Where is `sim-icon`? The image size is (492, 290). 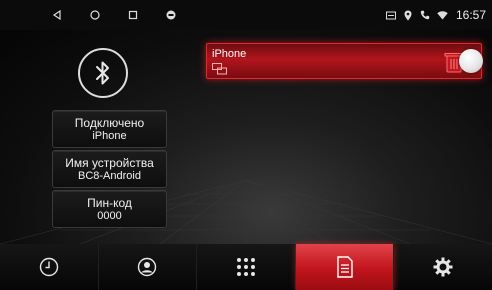
sim-icon is located at coordinates (391, 15).